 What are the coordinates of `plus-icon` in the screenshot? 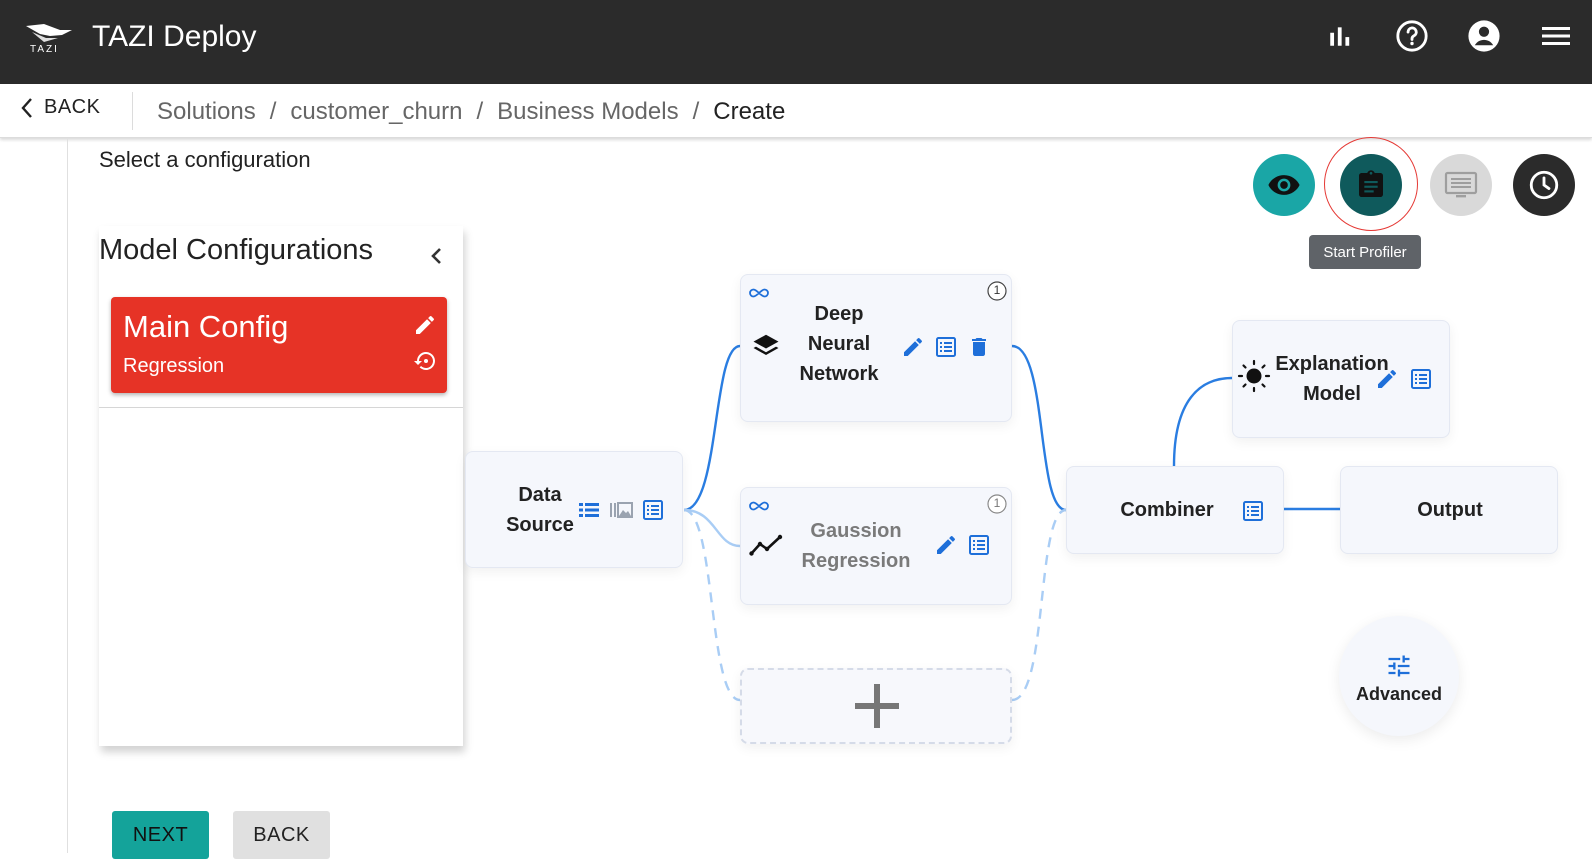 It's located at (877, 706).